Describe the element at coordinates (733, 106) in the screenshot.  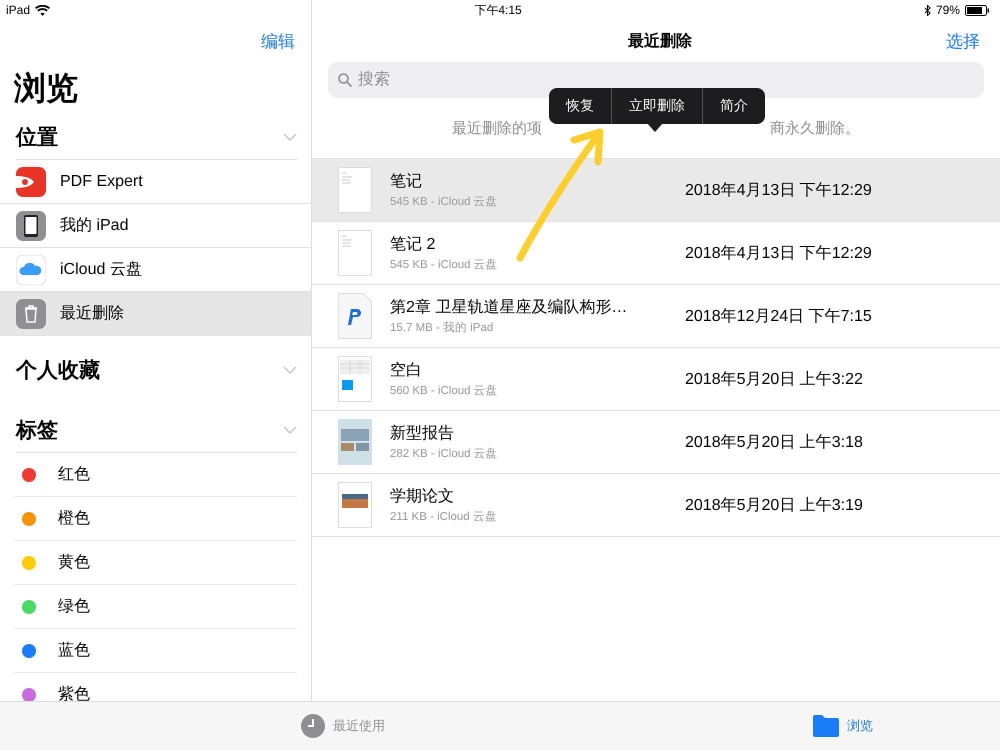
I see `menu-item: 简介` at that location.